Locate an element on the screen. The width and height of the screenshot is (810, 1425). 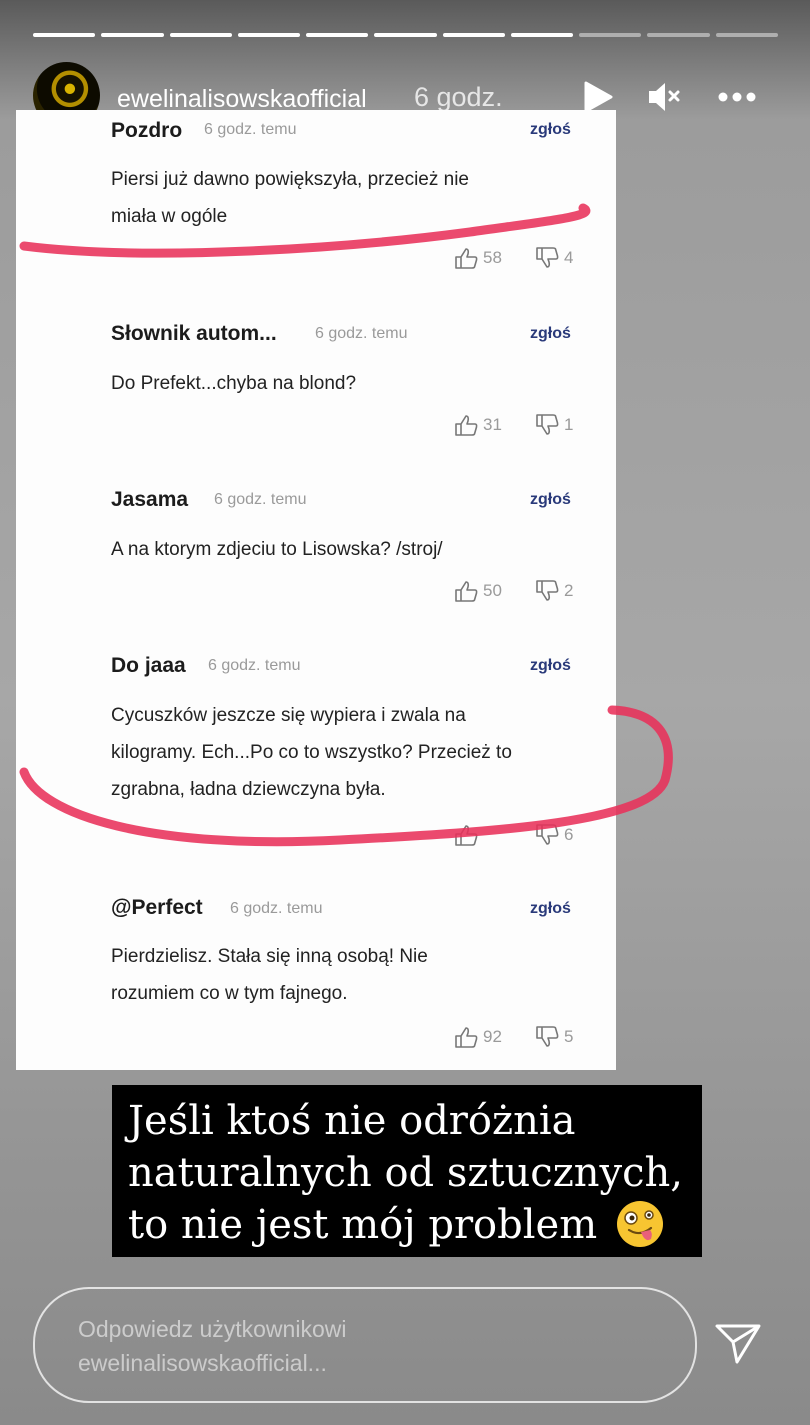
comment-author: Jasama is located at coordinates (150, 499).